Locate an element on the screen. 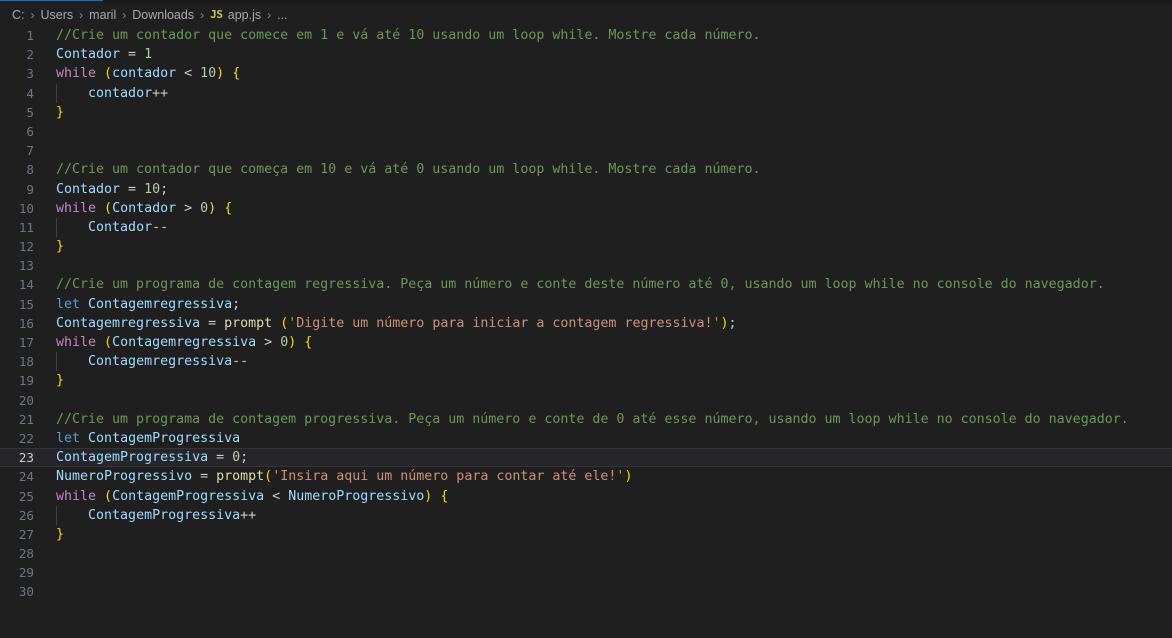 The width and height of the screenshot is (1172, 638). line-number: 5 is located at coordinates (30, 112).